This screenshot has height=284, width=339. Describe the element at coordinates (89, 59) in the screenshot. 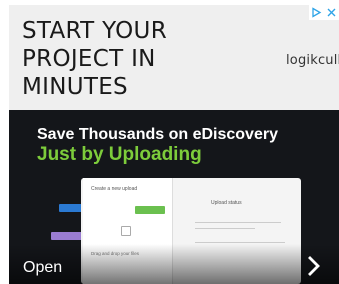

I see `headline-line: PROJECT IN` at that location.